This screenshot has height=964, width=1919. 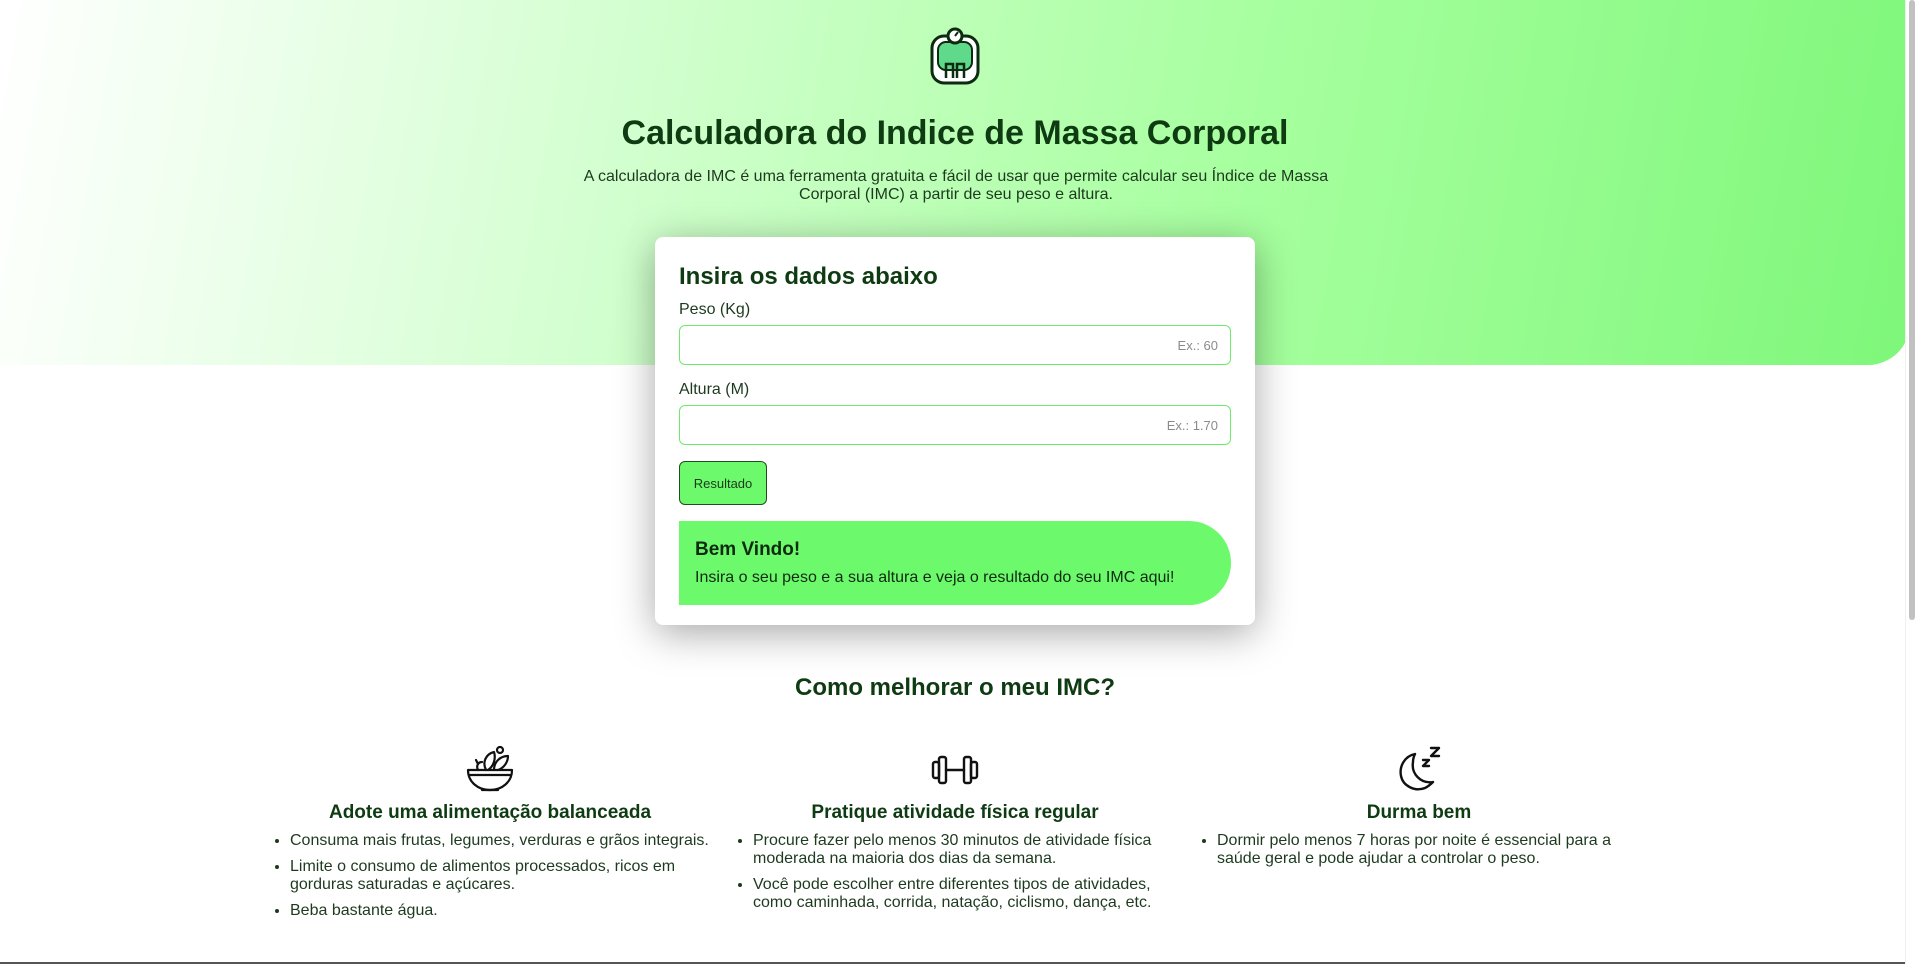 What do you see at coordinates (955, 425) in the screenshot?
I see `height-input` at bounding box center [955, 425].